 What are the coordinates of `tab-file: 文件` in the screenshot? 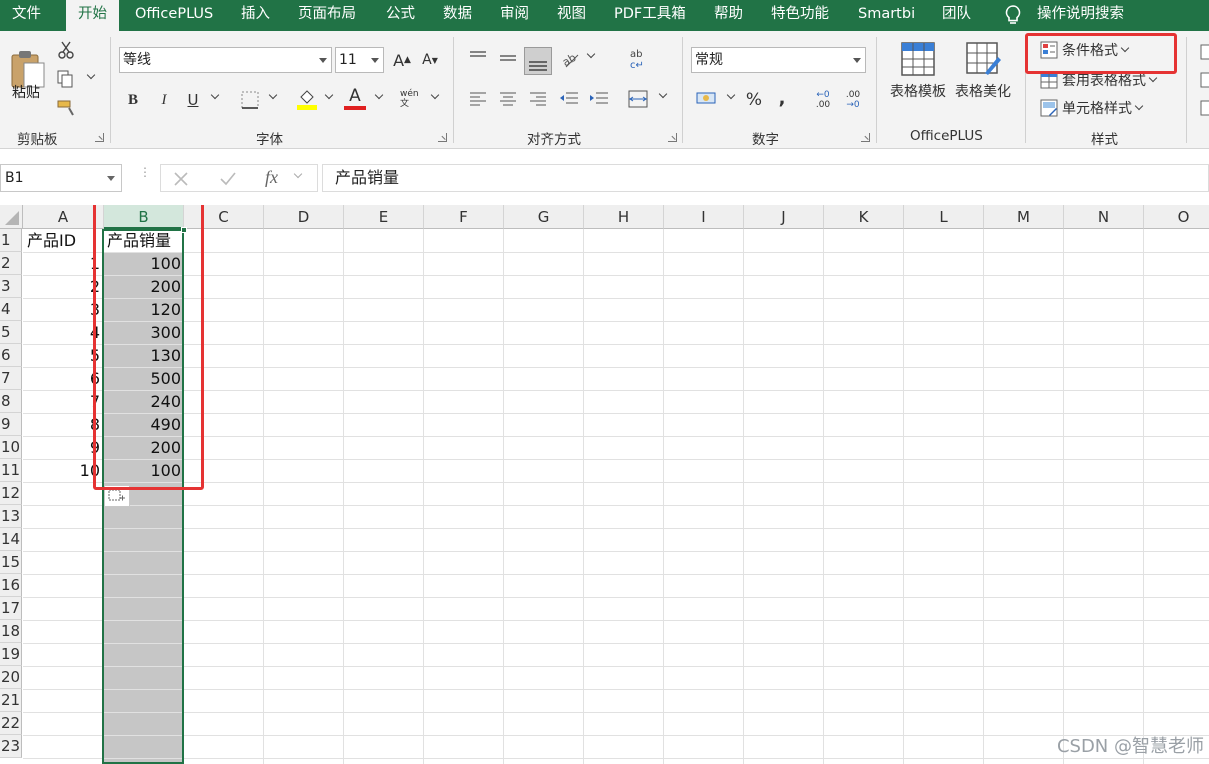 It's located at (26, 15).